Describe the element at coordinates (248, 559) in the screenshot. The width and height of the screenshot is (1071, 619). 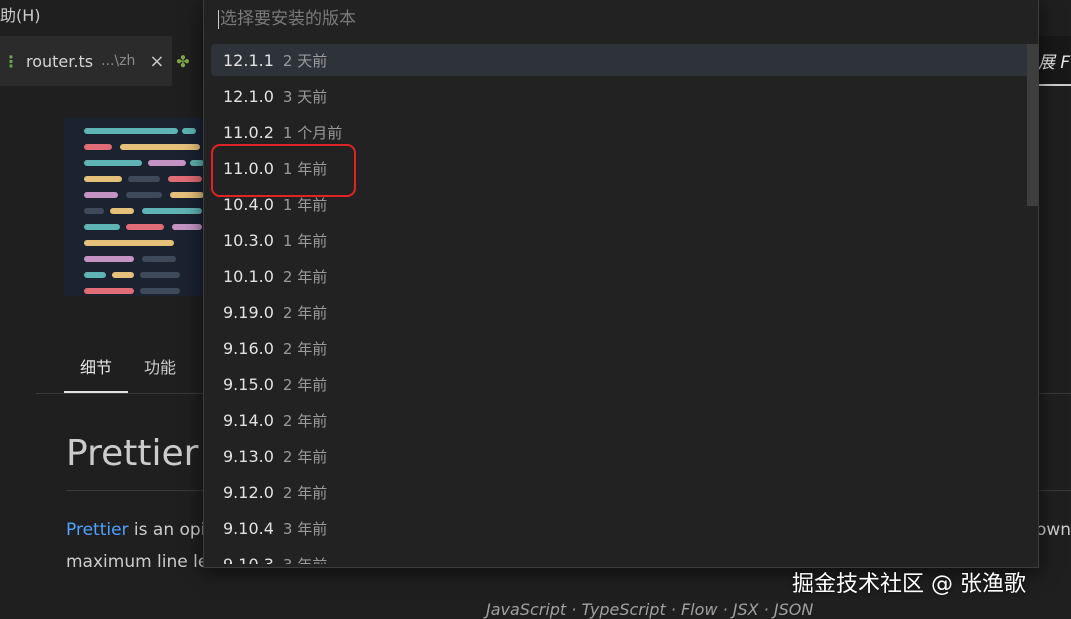
I see `version-number: 9.10.3` at that location.